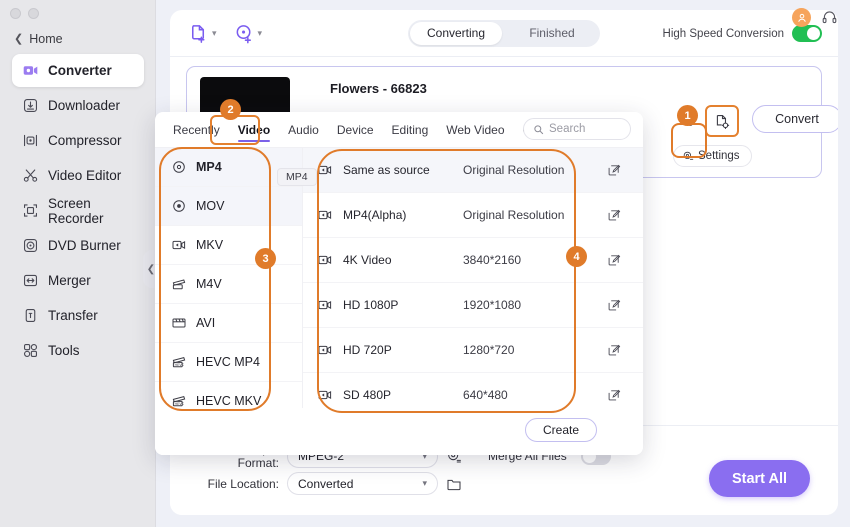 Image resolution: width=850 pixels, height=527 pixels. I want to click on add-file-icon, so click(198, 33).